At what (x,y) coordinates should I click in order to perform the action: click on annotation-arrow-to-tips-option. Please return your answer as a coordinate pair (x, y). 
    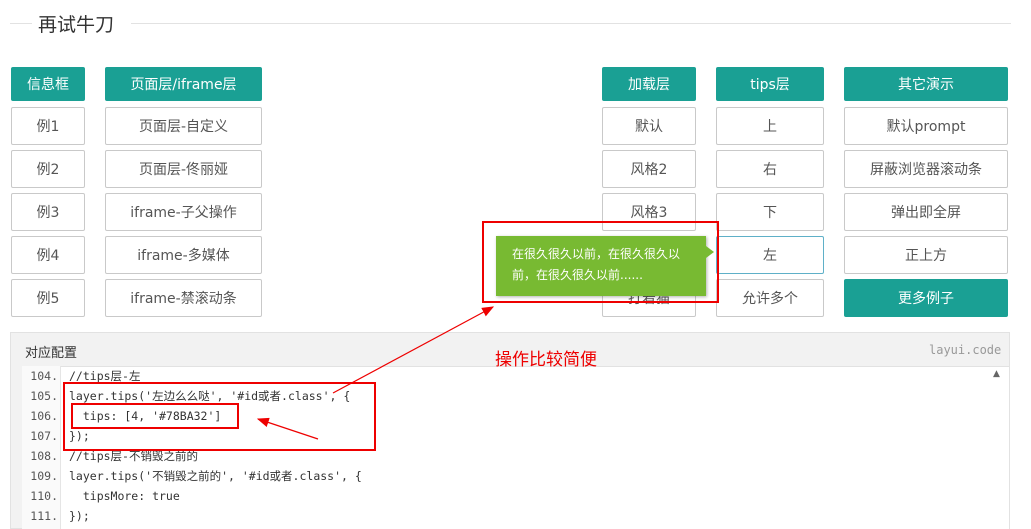
    Looking at the image, I should click on (287, 428).